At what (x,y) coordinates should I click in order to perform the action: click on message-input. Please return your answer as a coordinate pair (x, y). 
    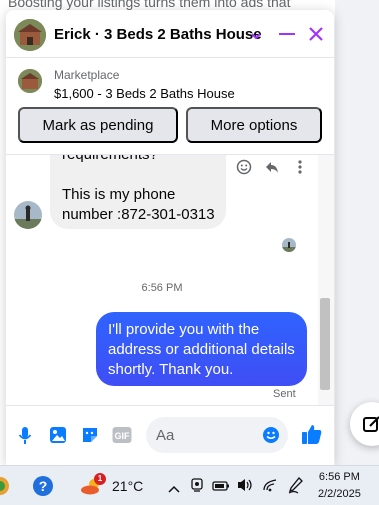
    Looking at the image, I should click on (206, 435).